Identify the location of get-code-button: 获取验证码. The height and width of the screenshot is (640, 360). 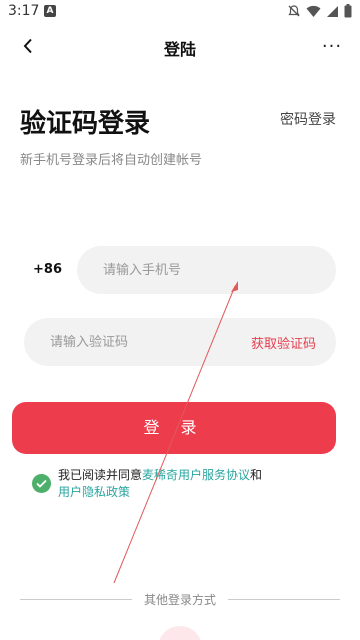
(283, 342).